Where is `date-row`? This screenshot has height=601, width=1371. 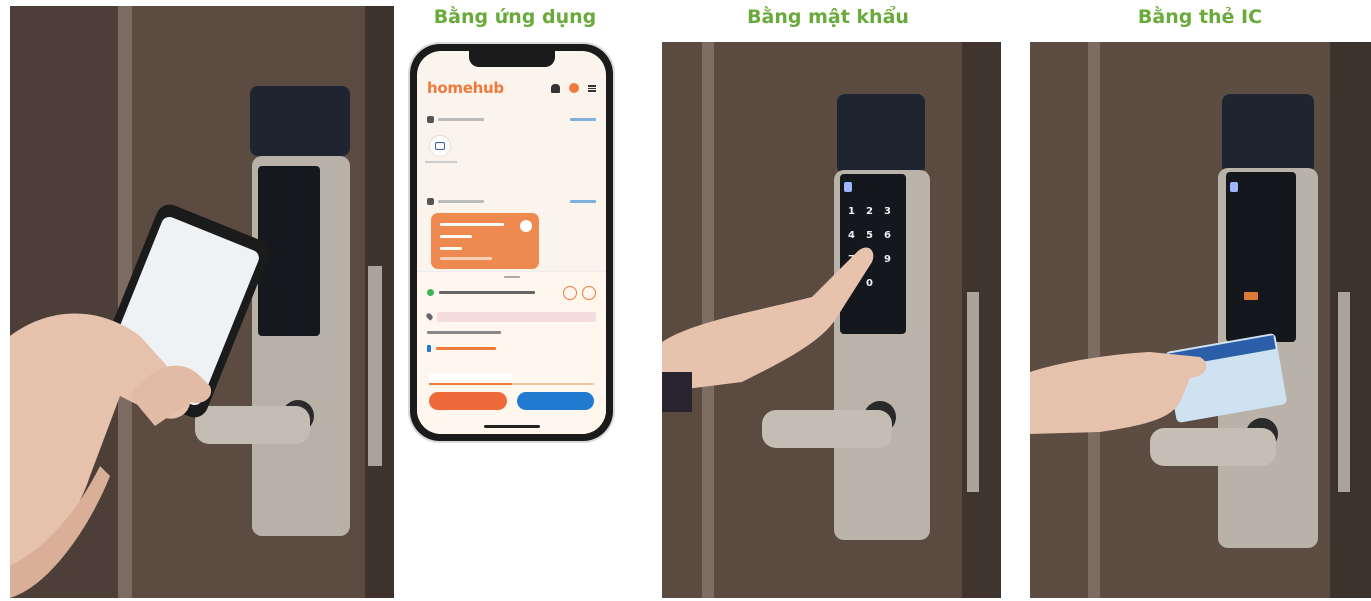
date-row is located at coordinates (511, 332).